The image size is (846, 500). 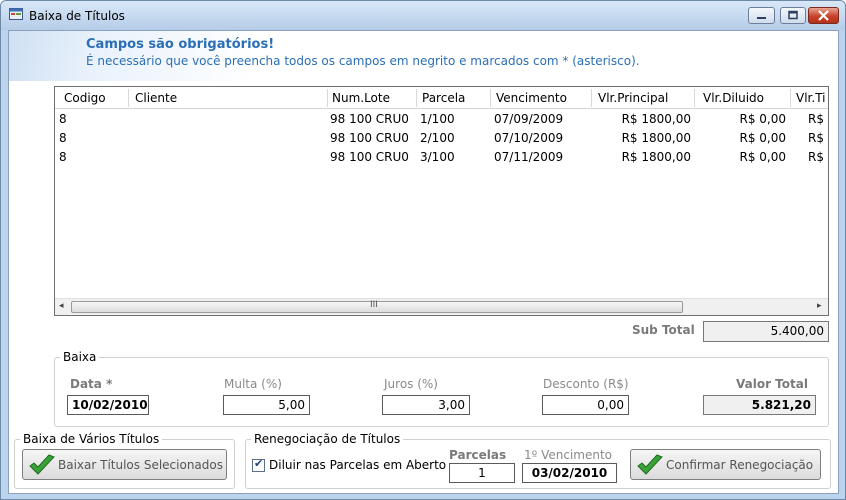 I want to click on horizontal-scrollbar: ◂ III ▸, so click(x=441, y=306).